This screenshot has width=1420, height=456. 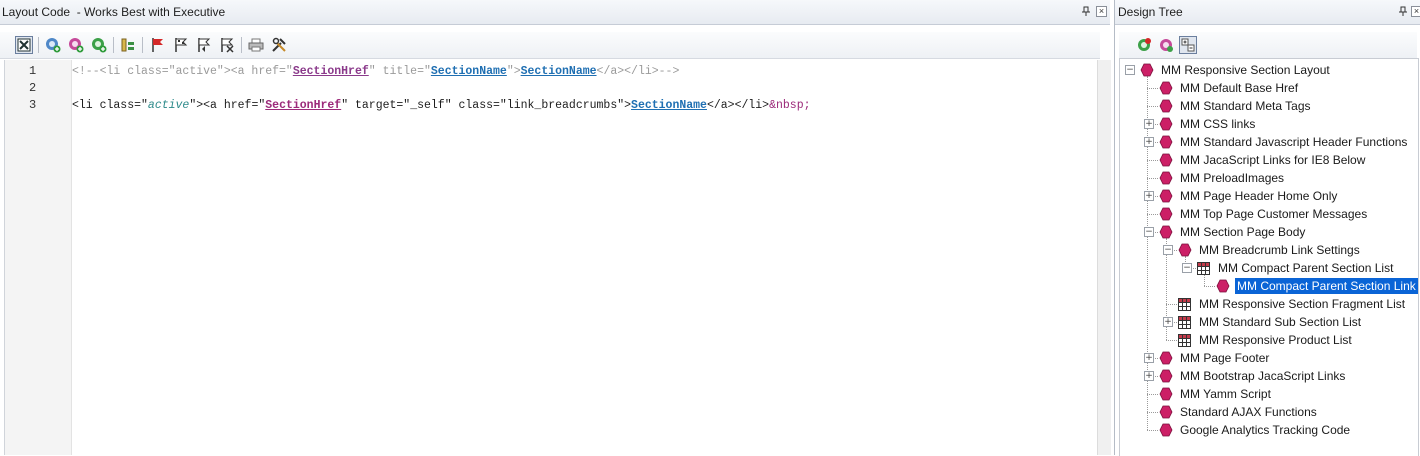 I want to click on tree-node: MM Bootstrap JacaScript Links, so click(x=1253, y=376).